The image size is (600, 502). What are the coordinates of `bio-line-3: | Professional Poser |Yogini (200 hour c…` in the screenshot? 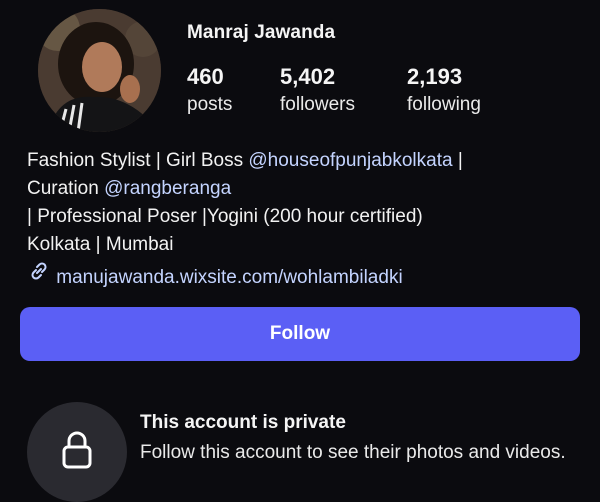 It's located at (225, 216).